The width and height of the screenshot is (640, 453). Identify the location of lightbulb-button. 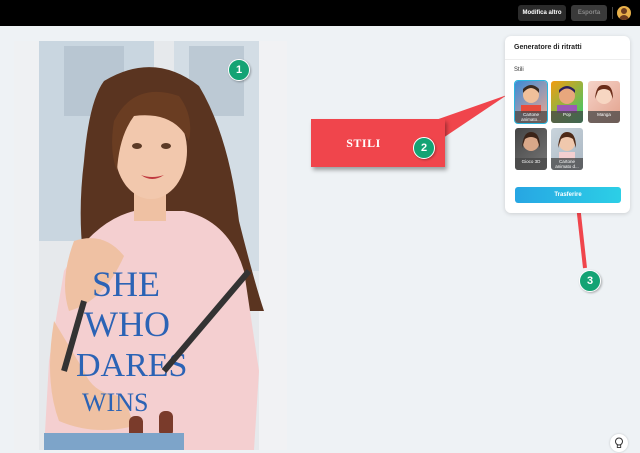
(619, 443).